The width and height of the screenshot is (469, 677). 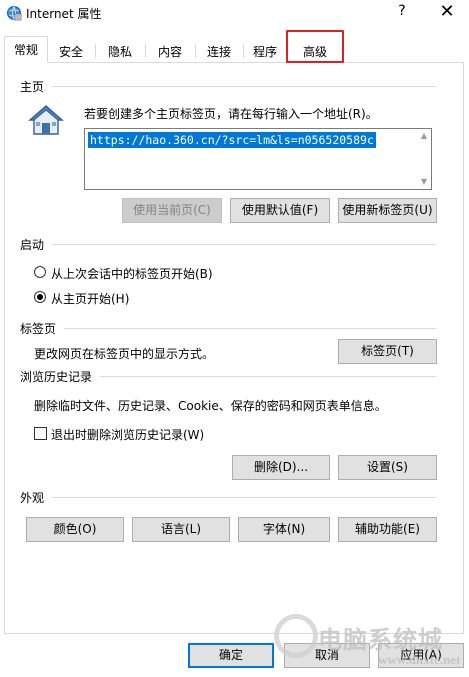 I want to click on history-description: 删除临时文件、历史记录、Cookie、保存的密码和网页表单信息。, so click(x=210, y=406).